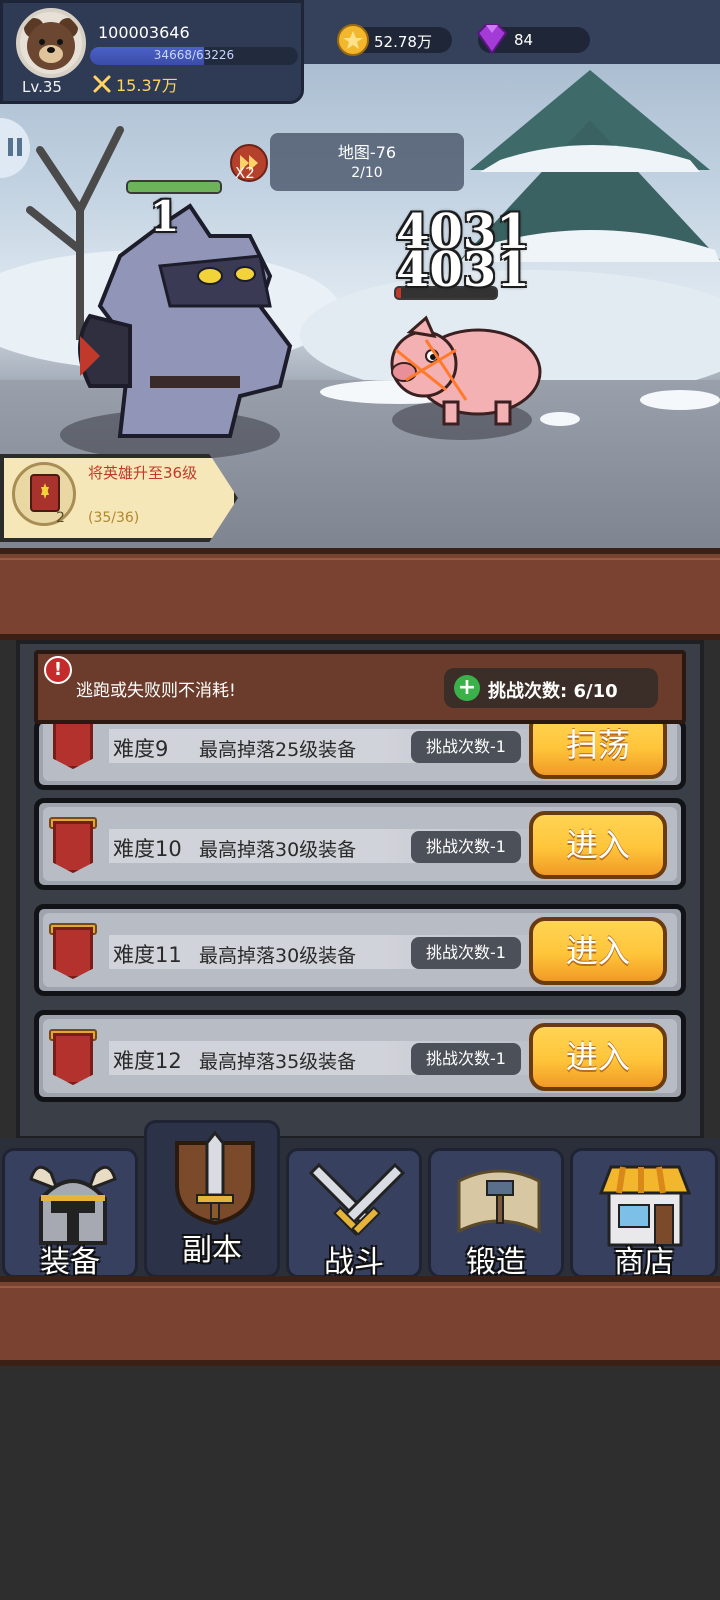  What do you see at coordinates (165, 216) in the screenshot?
I see `hero-hit-number: 1` at bounding box center [165, 216].